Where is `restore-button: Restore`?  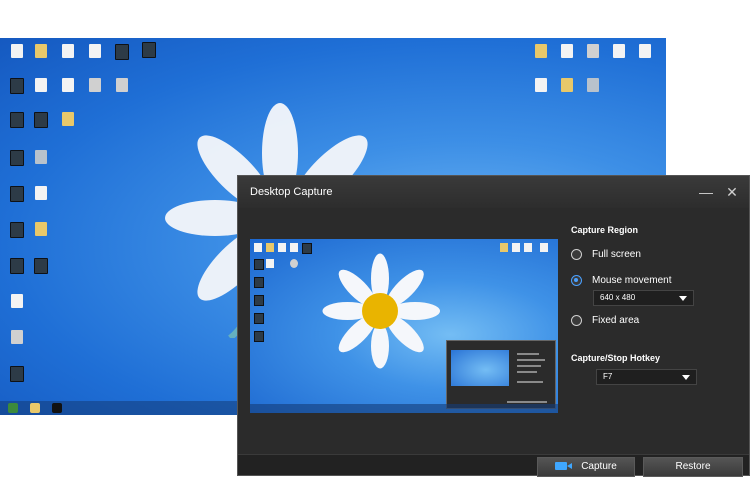
restore-button: Restore is located at coordinates (693, 467).